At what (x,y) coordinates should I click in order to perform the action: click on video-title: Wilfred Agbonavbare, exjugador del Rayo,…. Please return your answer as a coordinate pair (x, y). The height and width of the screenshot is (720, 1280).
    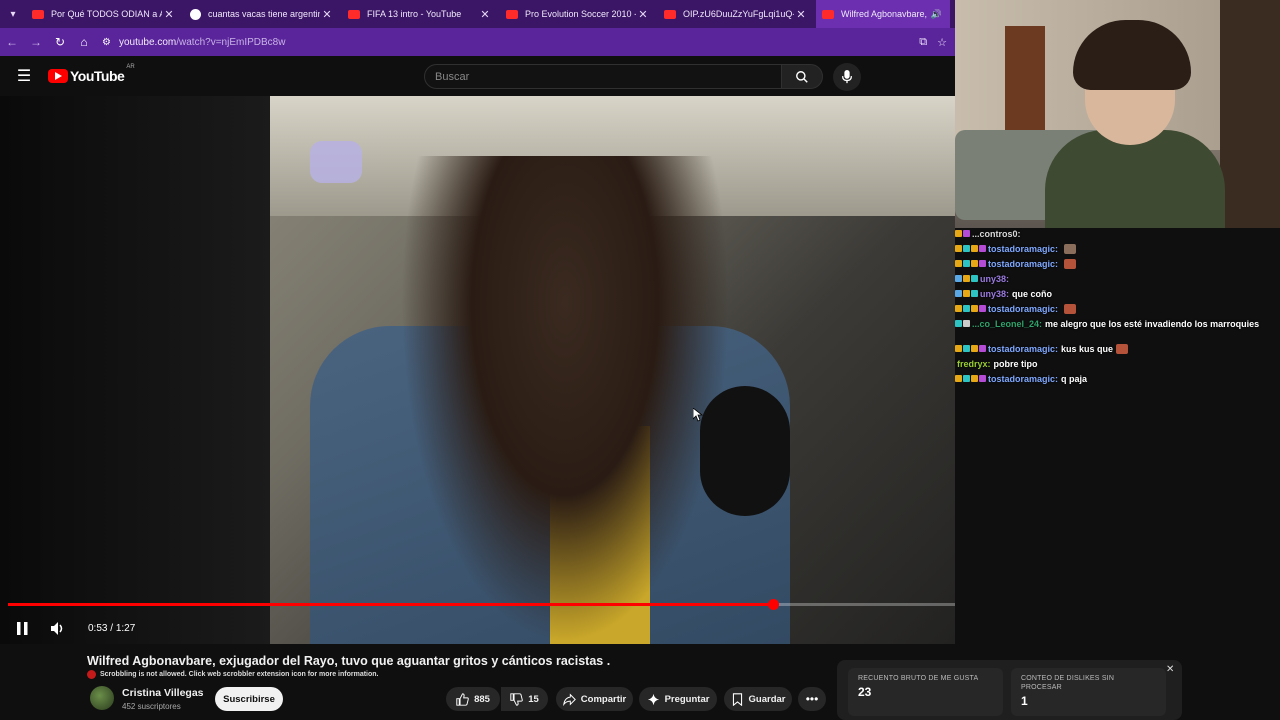
    Looking at the image, I should click on (349, 661).